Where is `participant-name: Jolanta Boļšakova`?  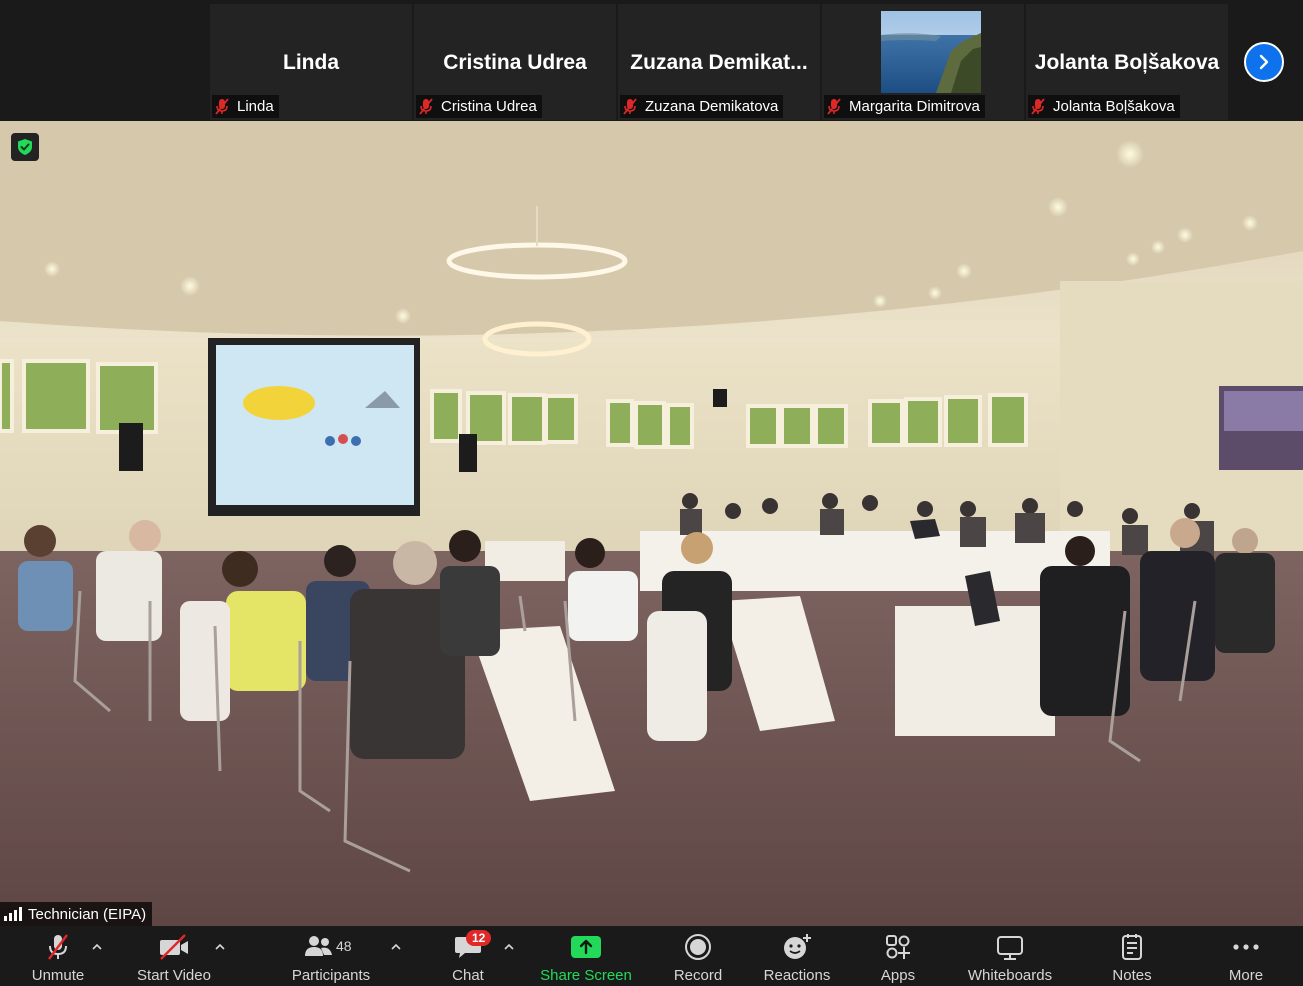 participant-name: Jolanta Boļšakova is located at coordinates (1127, 62).